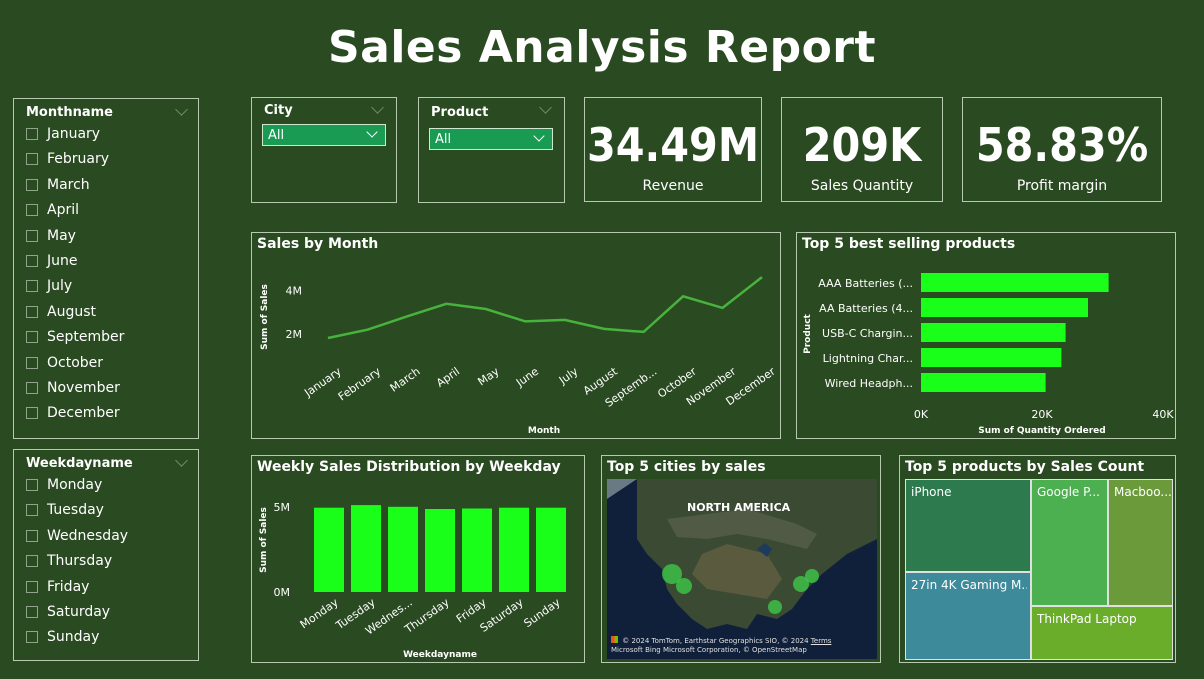 This screenshot has height=679, width=1204. I want to click on margin-card: 58.83% Profit margin, so click(1062, 149).